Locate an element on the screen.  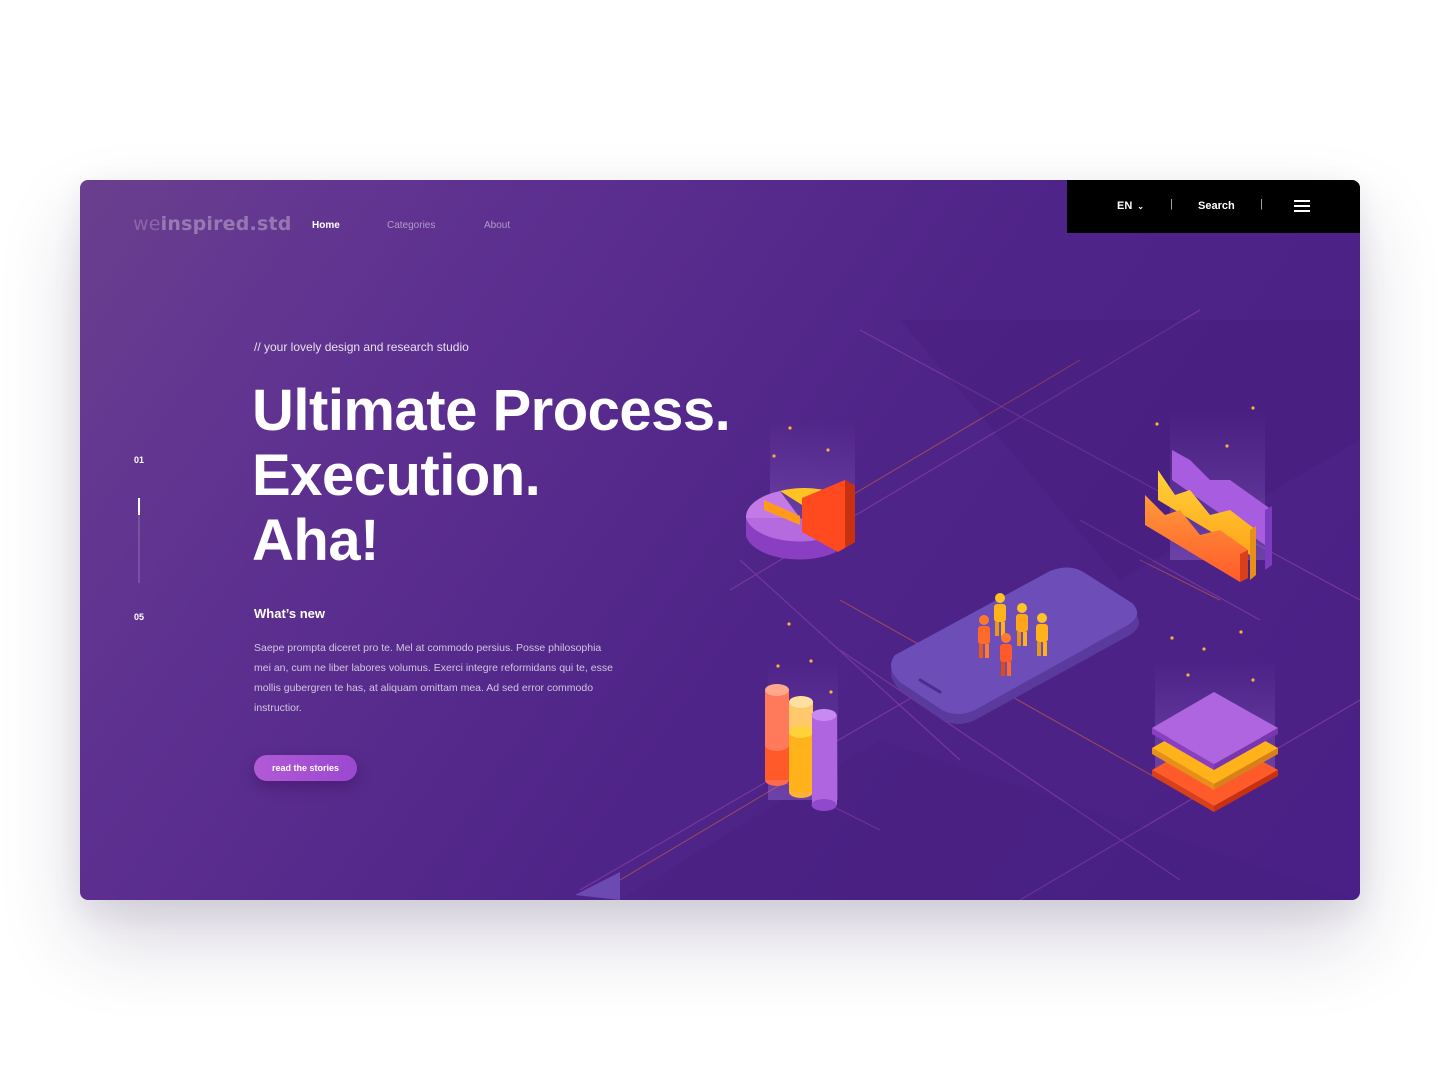
language-selector: EN ⌄ is located at coordinates (1130, 206).